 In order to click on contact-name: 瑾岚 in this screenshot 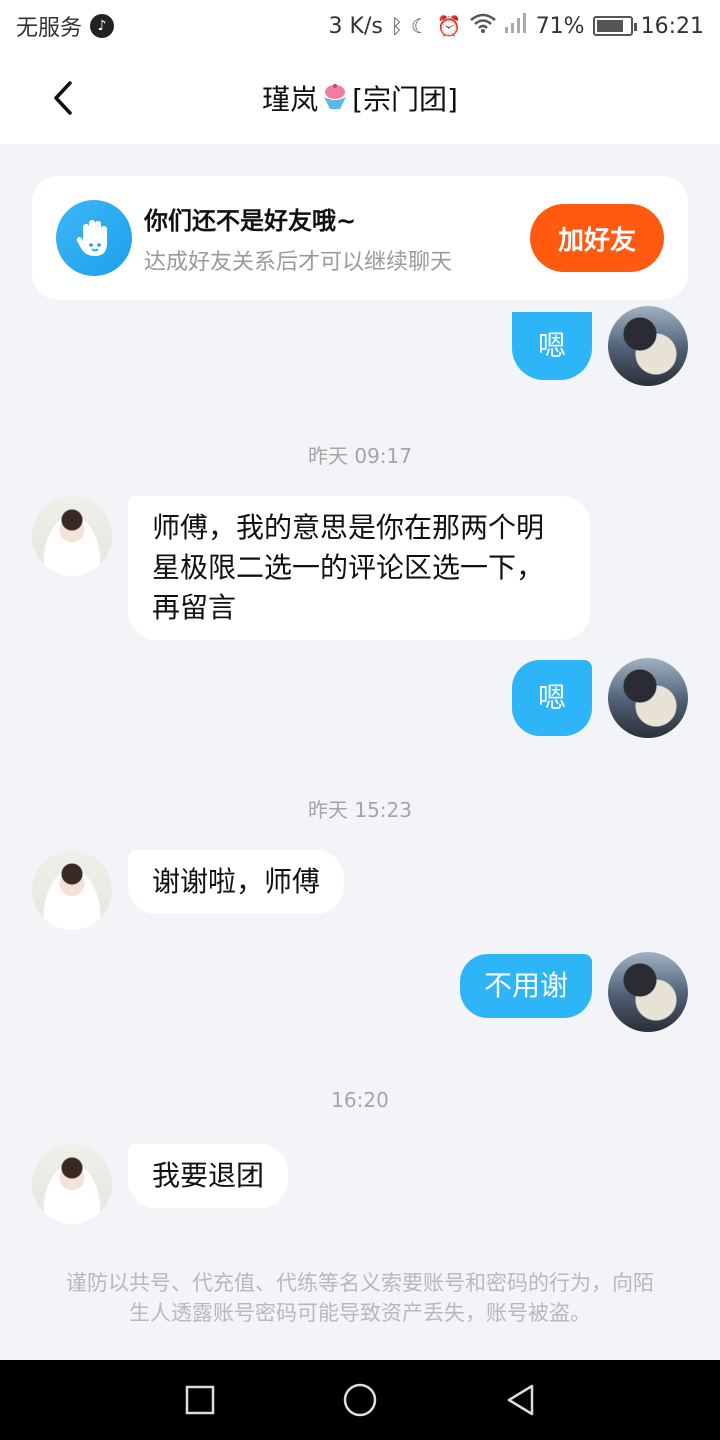, I will do `click(290, 99)`.